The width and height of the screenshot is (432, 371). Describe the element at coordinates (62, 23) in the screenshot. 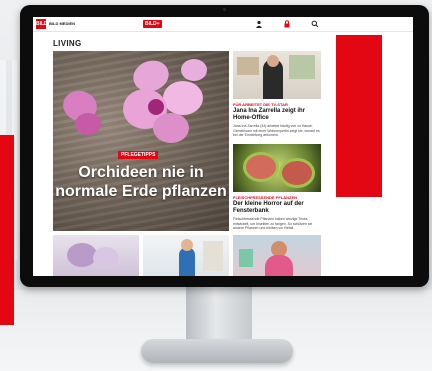

I see `brand-label: BILD MEDIEN` at that location.